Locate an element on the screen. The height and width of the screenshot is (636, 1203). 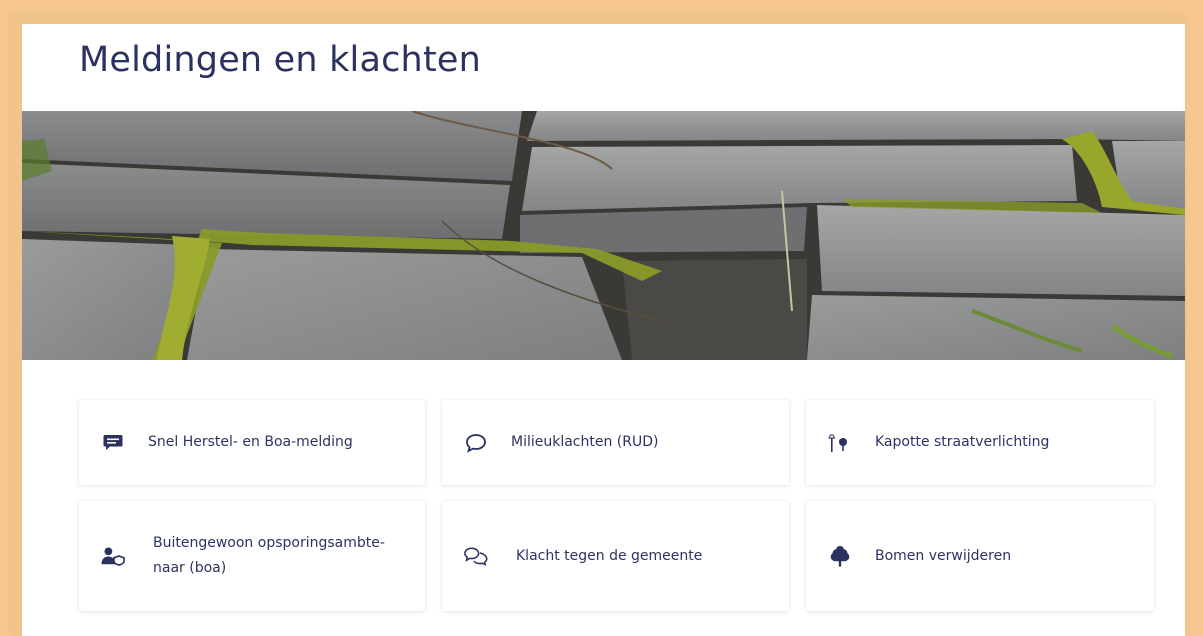
tile-label: Klacht tegen de gemeente is located at coordinates (609, 555).